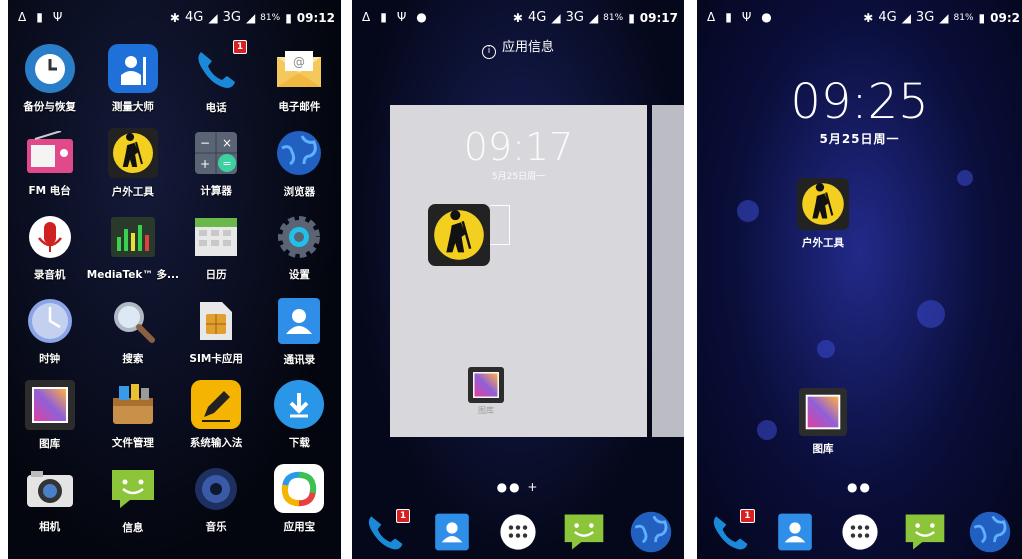 The height and width of the screenshot is (559, 1022). What do you see at coordinates (133, 489) in the screenshot?
I see `messaging-icon` at bounding box center [133, 489].